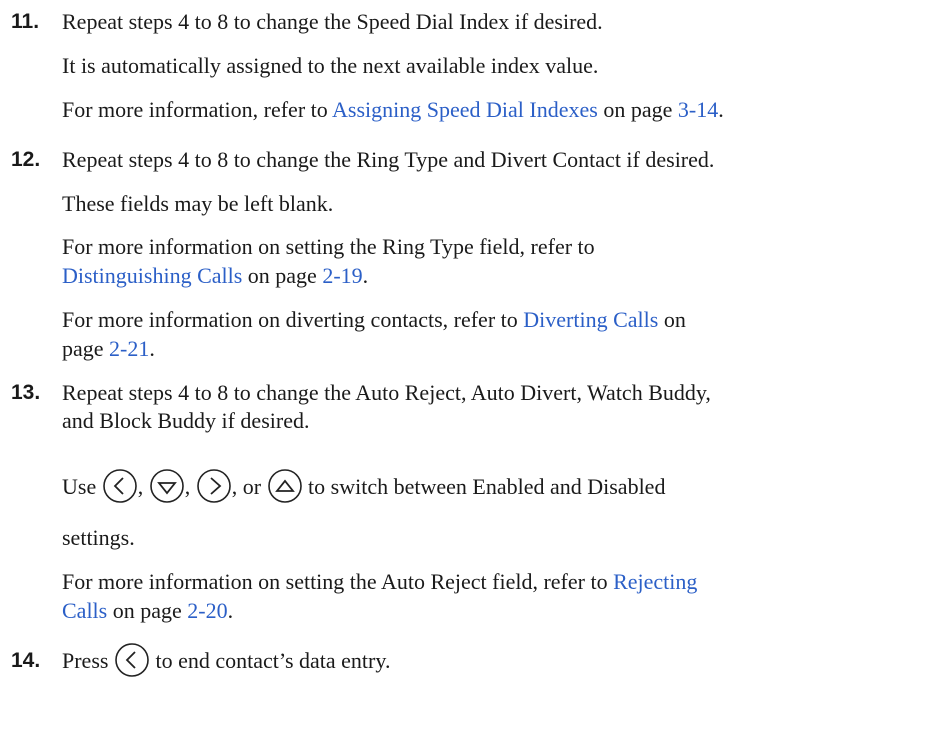 Image resolution: width=933 pixels, height=737 pixels. I want to click on step-12-reference-2-line-2: page 2-21., so click(108, 349).